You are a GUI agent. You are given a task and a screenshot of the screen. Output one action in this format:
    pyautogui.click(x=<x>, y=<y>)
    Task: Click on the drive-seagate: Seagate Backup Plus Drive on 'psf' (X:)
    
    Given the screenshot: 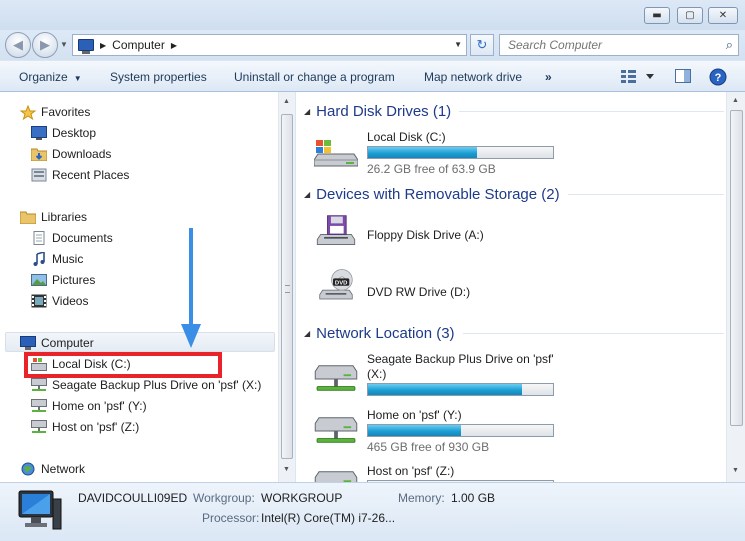 What is the action you would take?
    pyautogui.click(x=444, y=376)
    